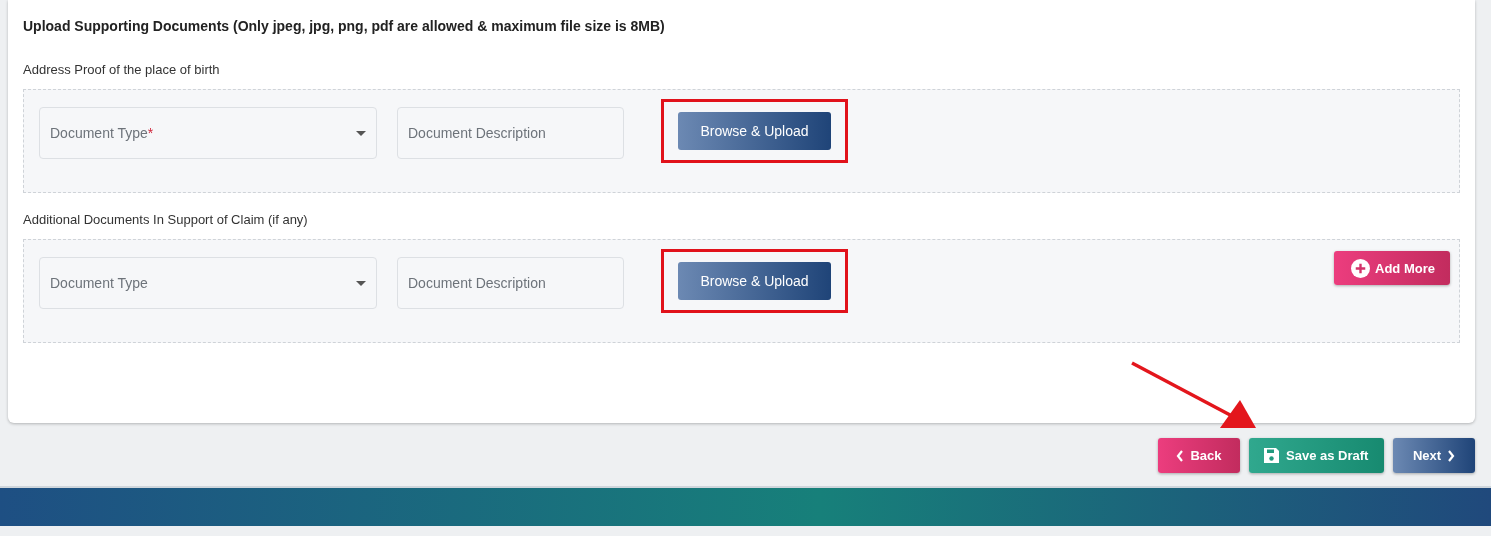 This screenshot has height=536, width=1491. Describe the element at coordinates (208, 133) in the screenshot. I see `document-type-dropdown: Document Type*` at that location.